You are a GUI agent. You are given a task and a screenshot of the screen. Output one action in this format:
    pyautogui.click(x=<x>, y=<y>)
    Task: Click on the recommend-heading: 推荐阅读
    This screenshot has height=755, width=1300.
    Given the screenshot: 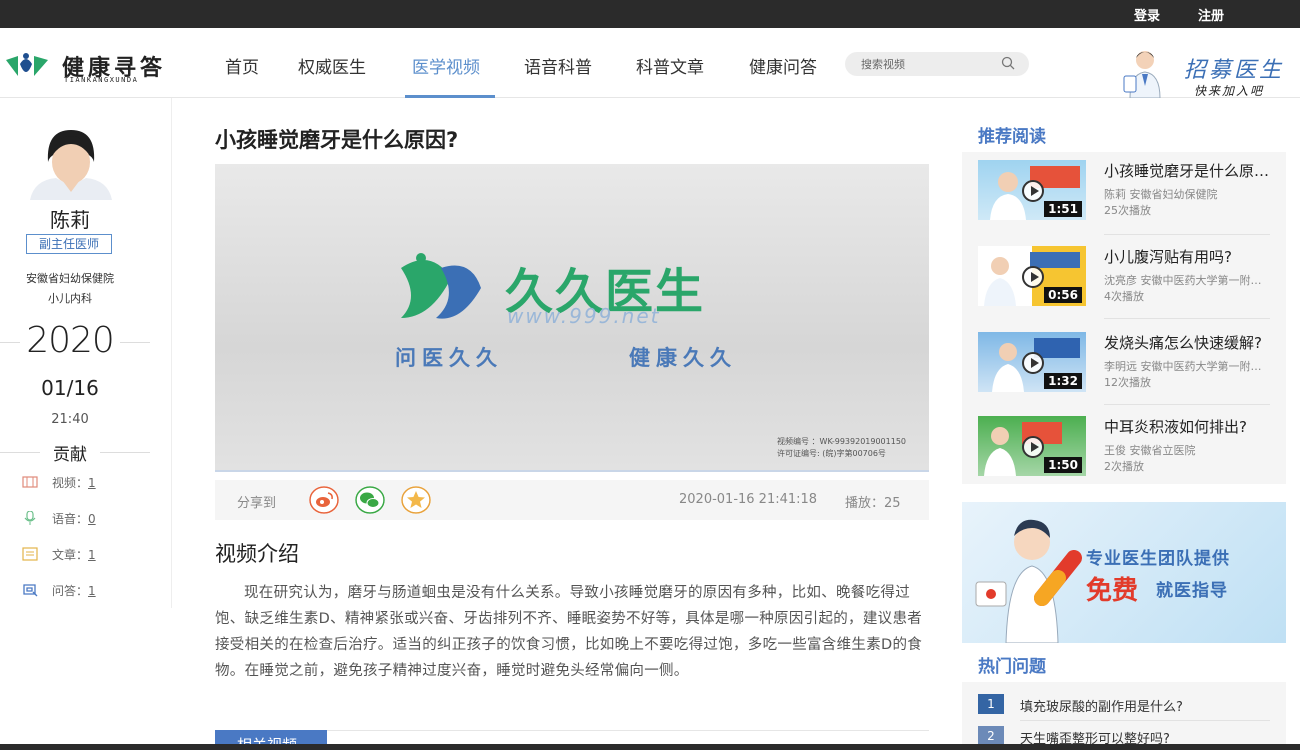 What is the action you would take?
    pyautogui.click(x=1012, y=137)
    